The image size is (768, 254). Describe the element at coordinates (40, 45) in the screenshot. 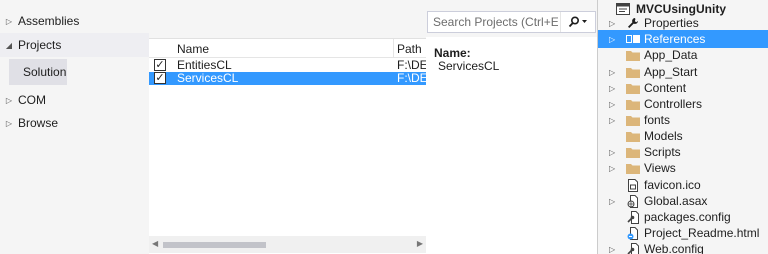

I see `category-label: Projects` at that location.